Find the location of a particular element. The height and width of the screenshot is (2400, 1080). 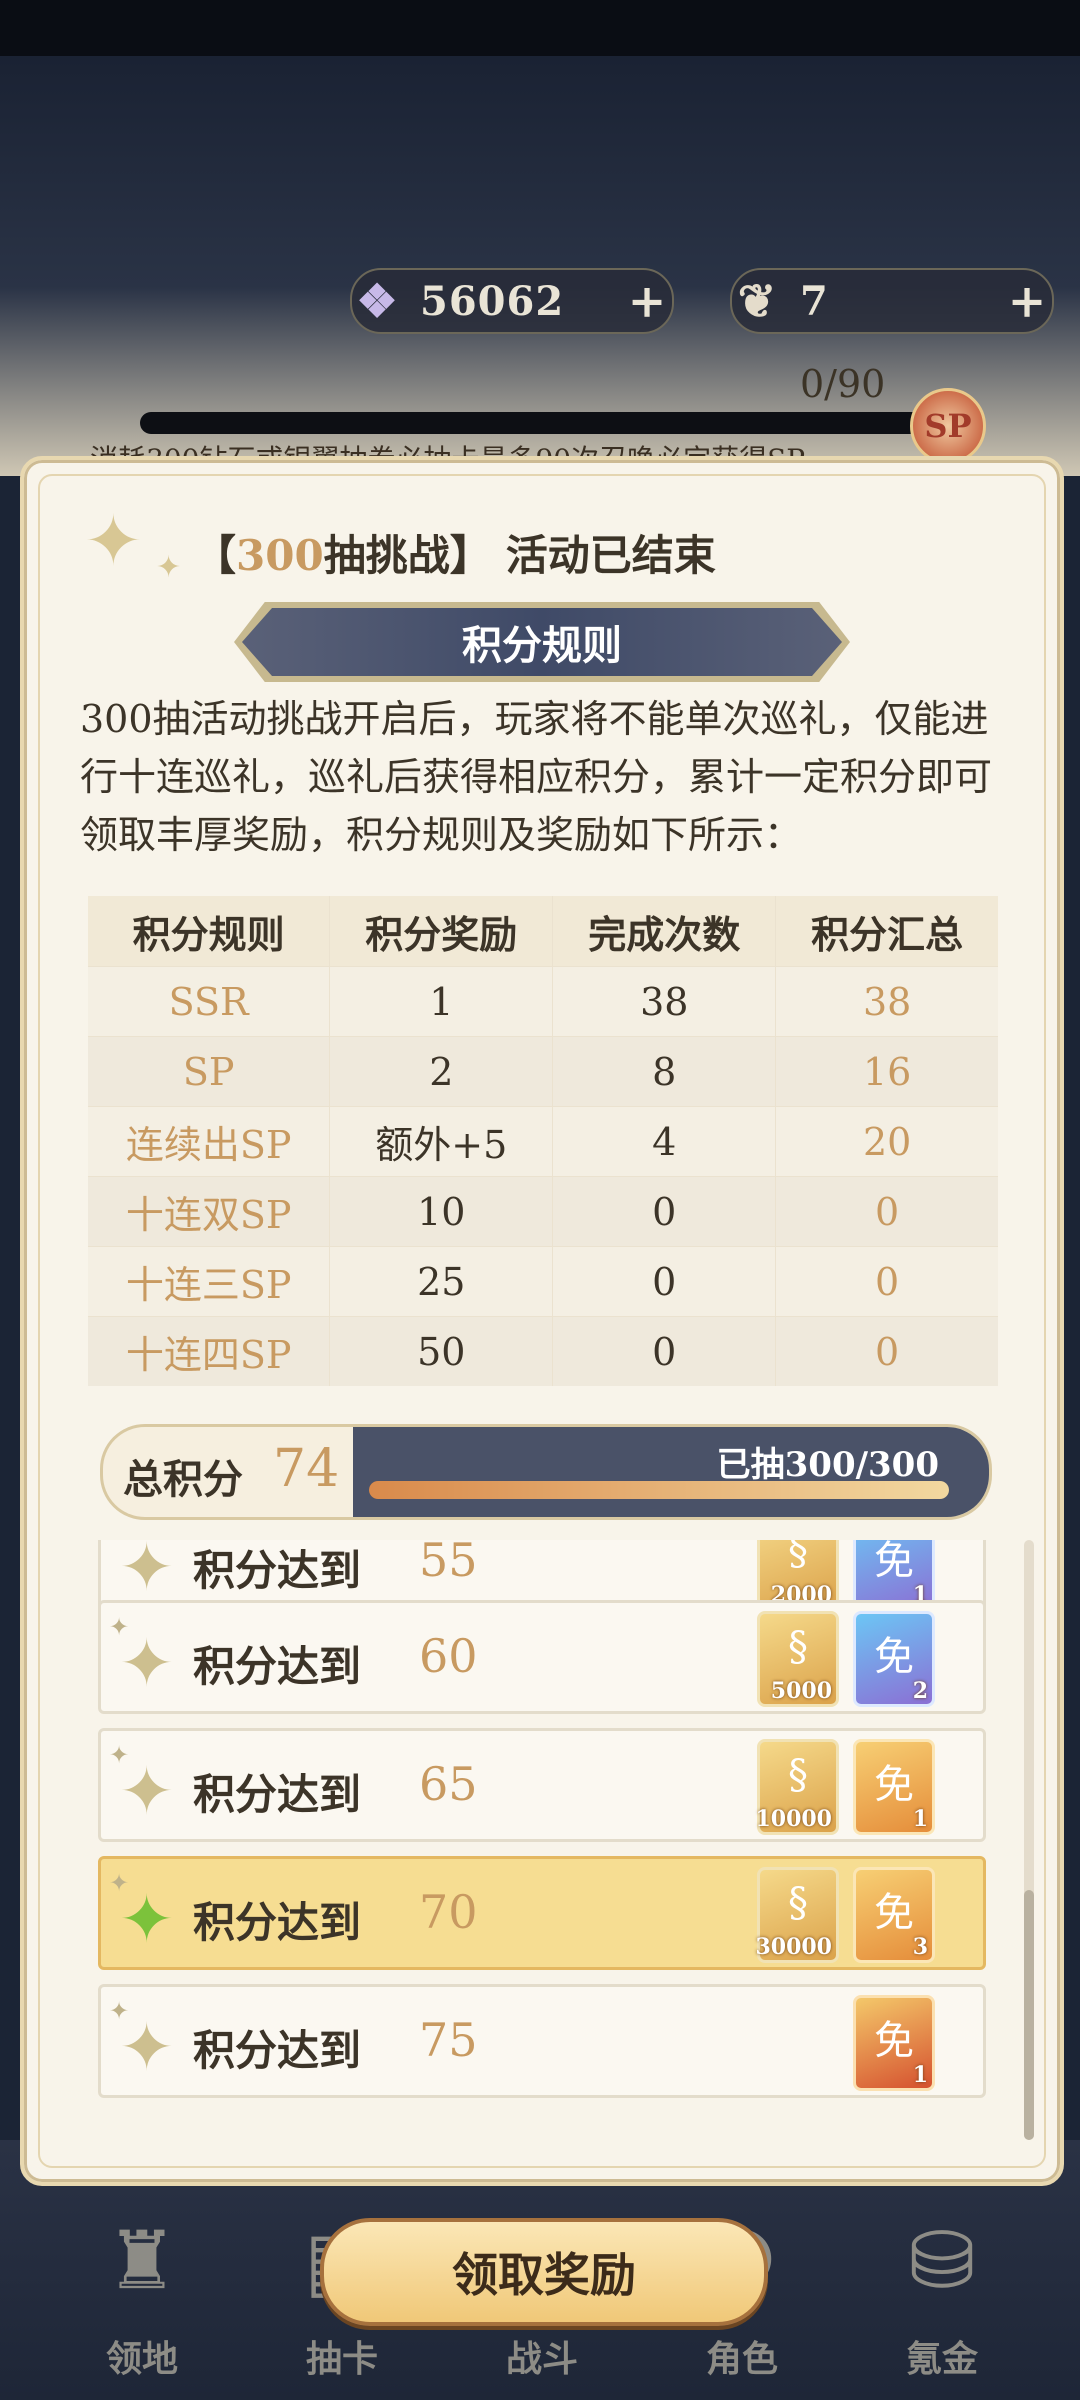

status-bar is located at coordinates (540, 28).